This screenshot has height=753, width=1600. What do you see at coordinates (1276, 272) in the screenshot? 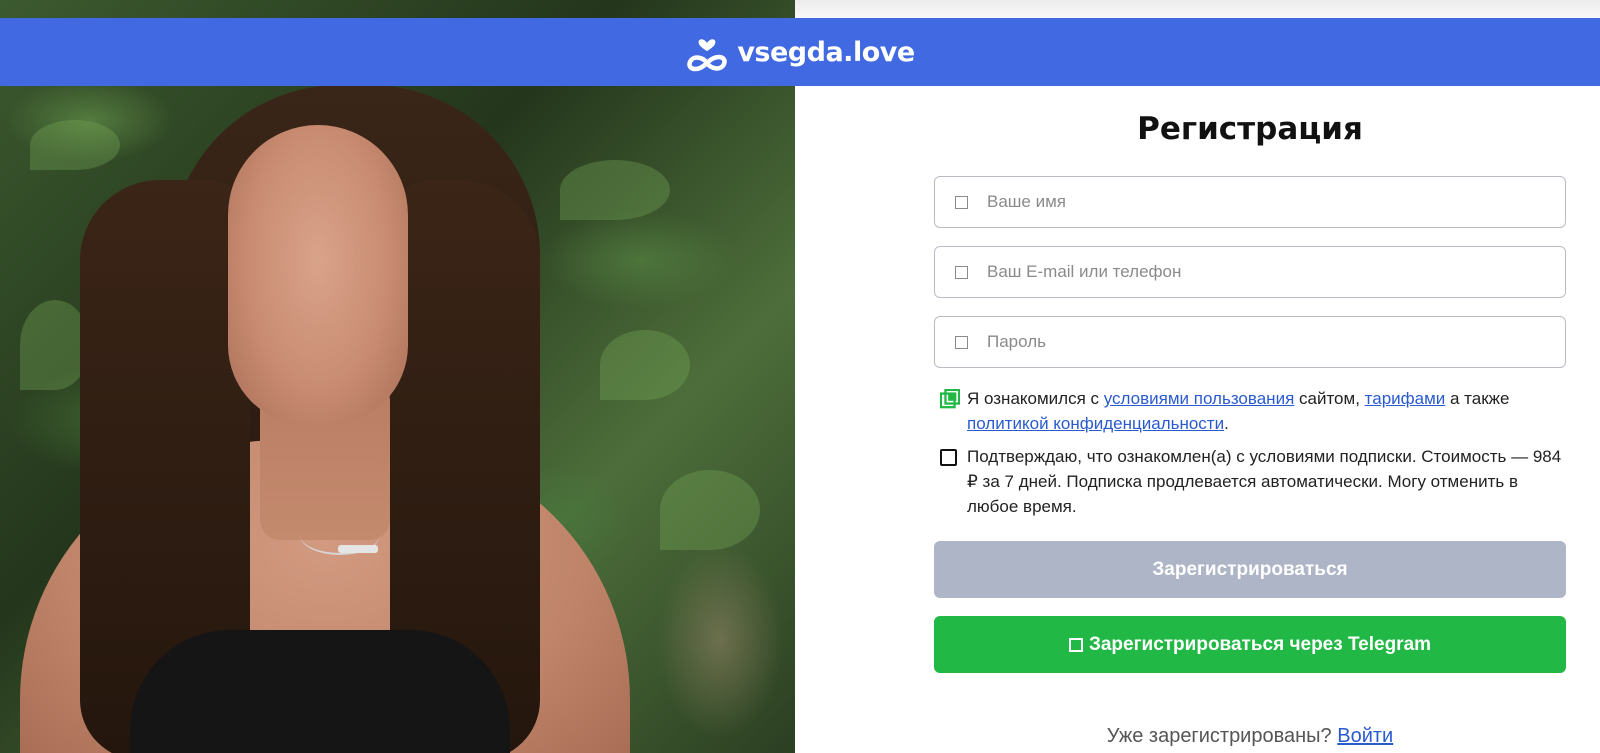
I see `contact-input` at bounding box center [1276, 272].